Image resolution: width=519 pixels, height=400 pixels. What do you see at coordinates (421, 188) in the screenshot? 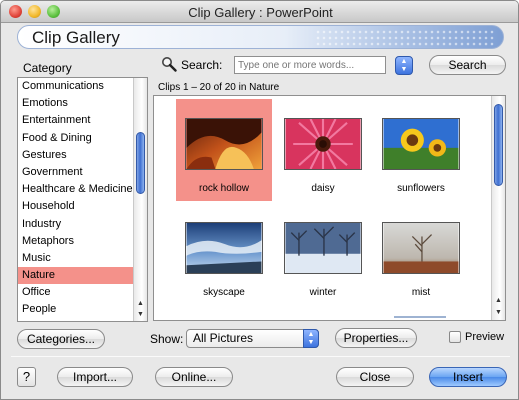
I see `clip-label: sunflowers` at bounding box center [421, 188].